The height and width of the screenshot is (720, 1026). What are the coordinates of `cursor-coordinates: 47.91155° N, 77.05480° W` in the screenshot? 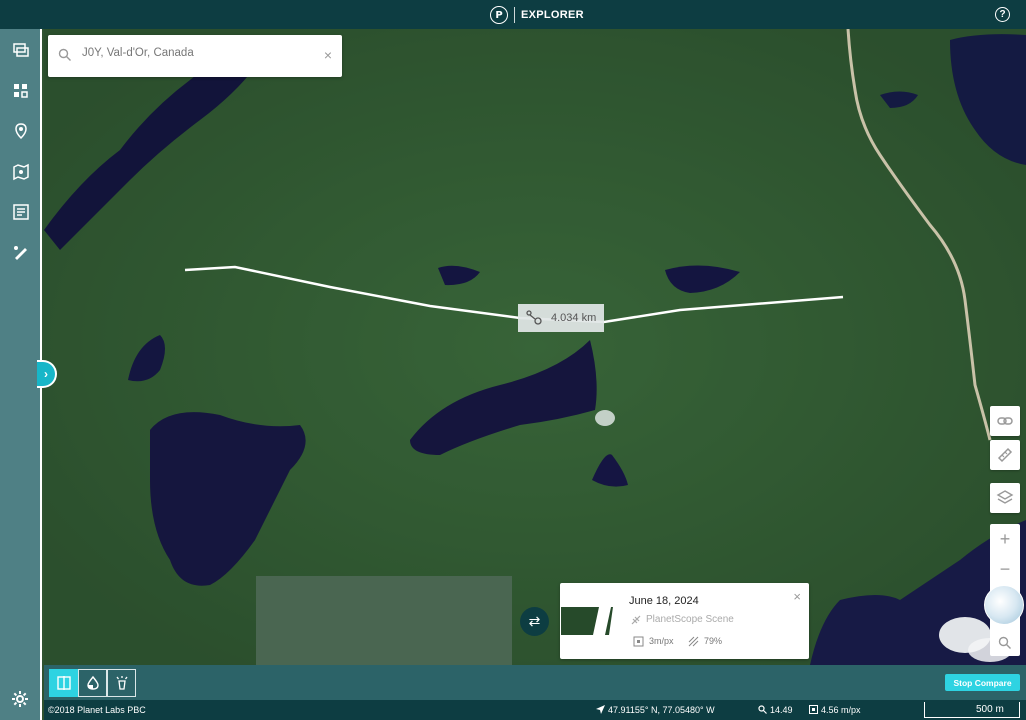 It's located at (661, 710).